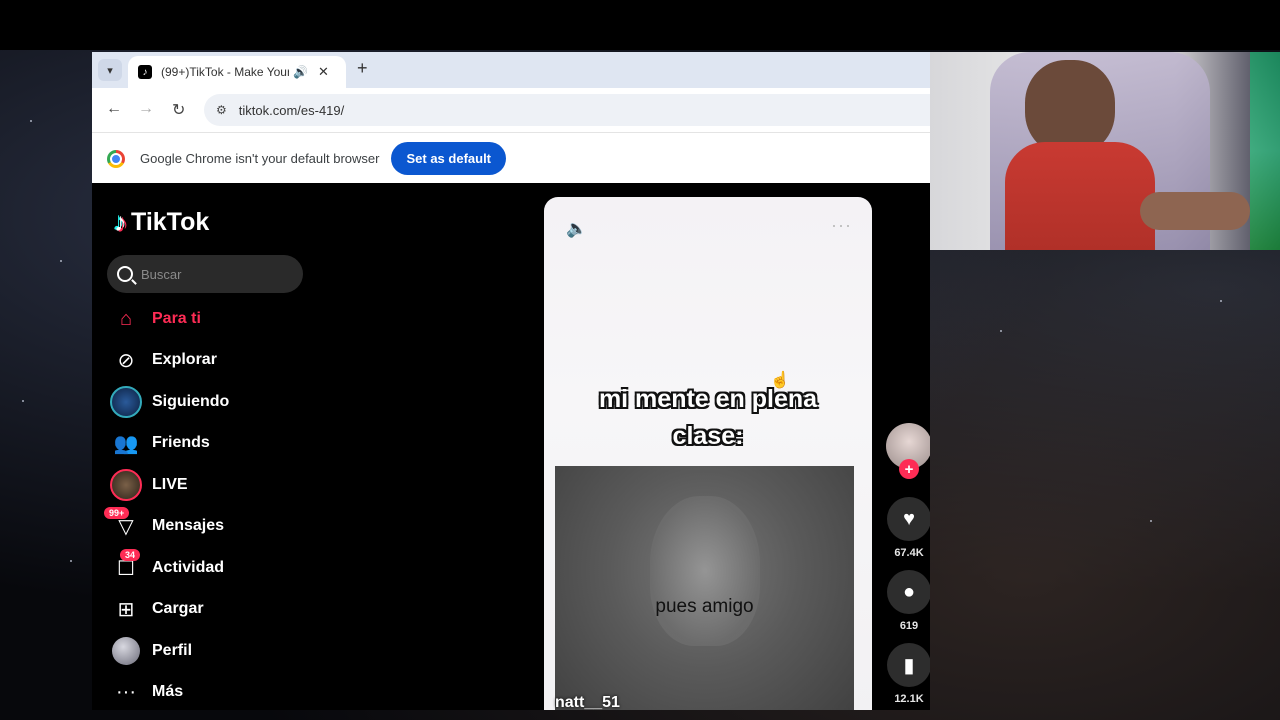  I want to click on webcam-led-lights, so click(1265, 151).